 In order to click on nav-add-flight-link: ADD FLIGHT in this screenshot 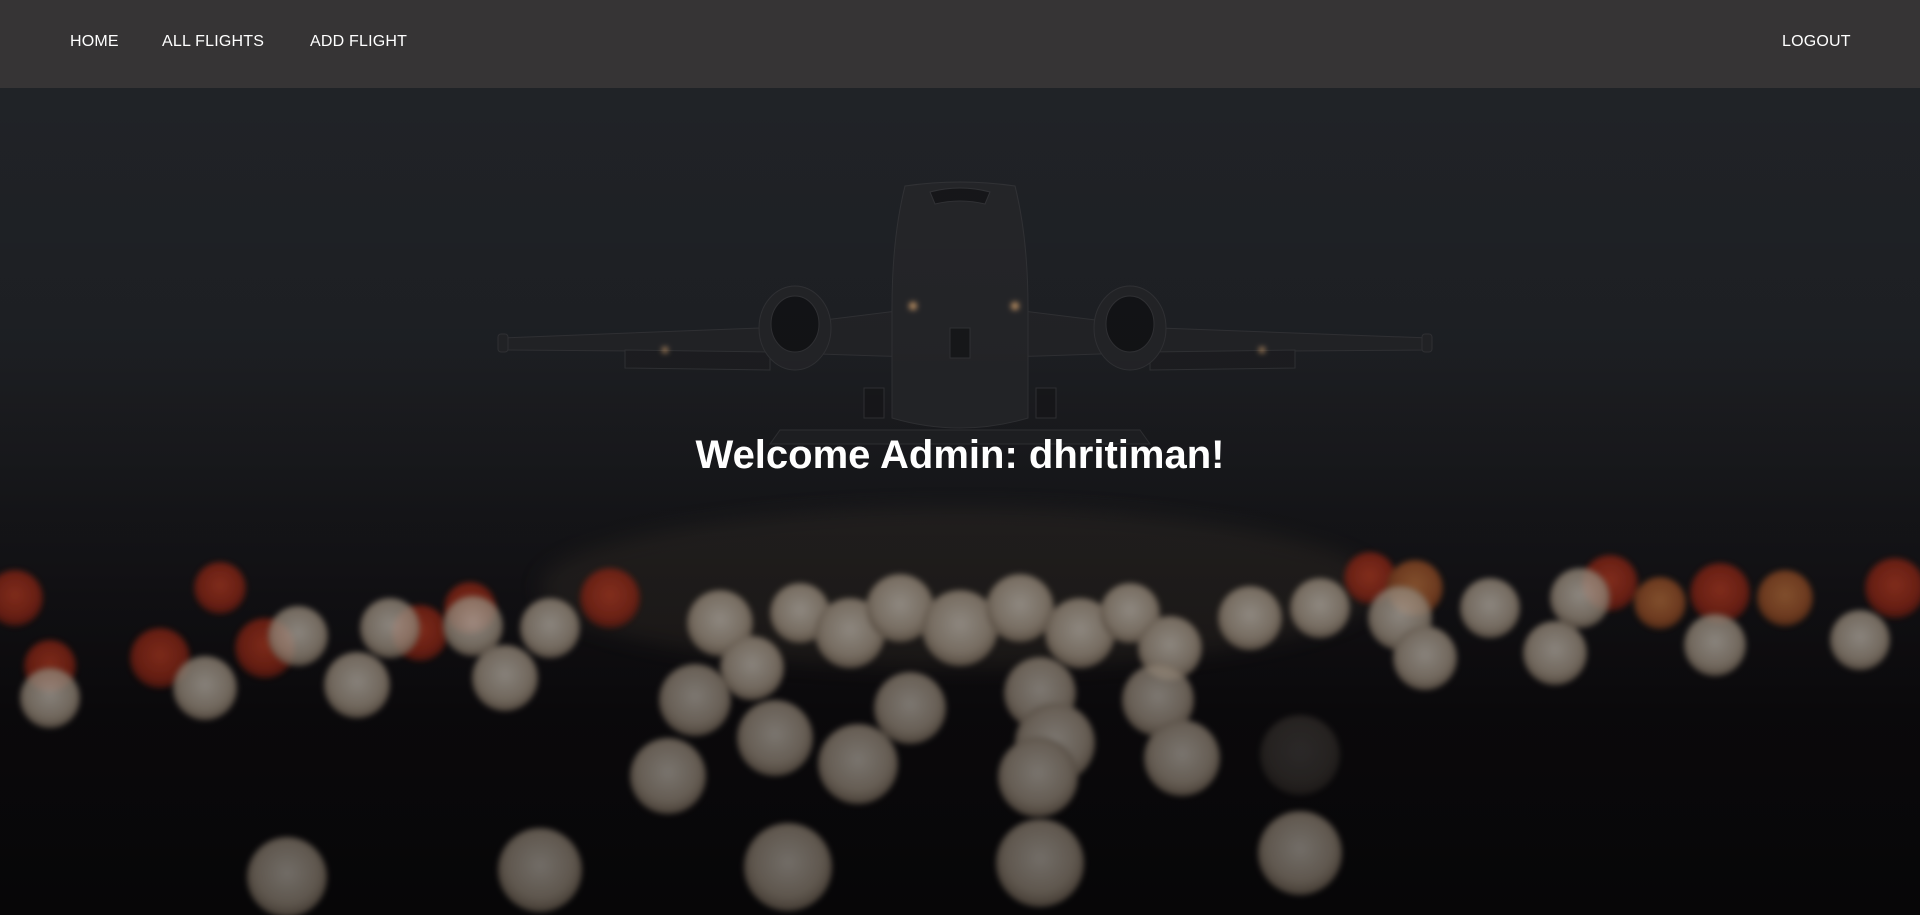, I will do `click(358, 42)`.